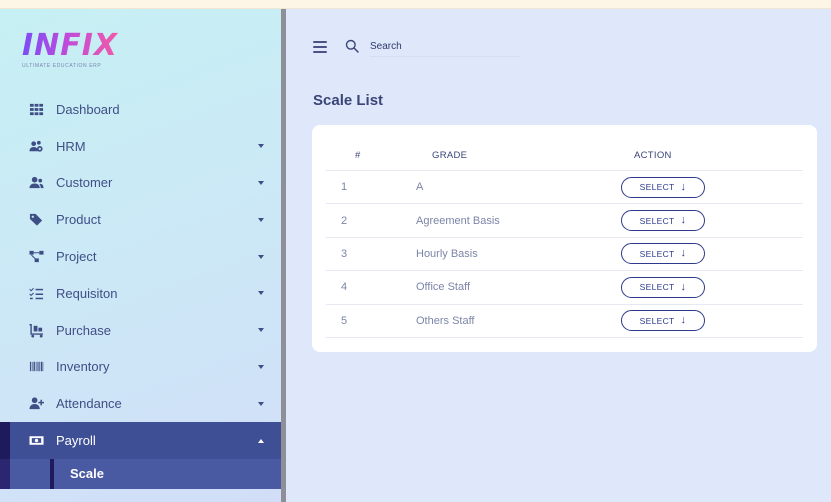 Image resolution: width=831 pixels, height=502 pixels. I want to click on table-header: # GRADE ACTION, so click(564, 156).